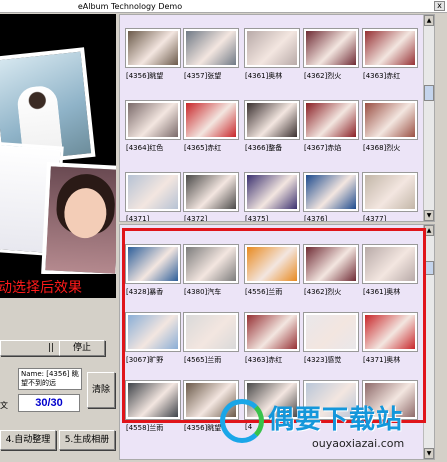 This screenshot has width=447, height=462. I want to click on photo-counter: 30/30, so click(49, 403).